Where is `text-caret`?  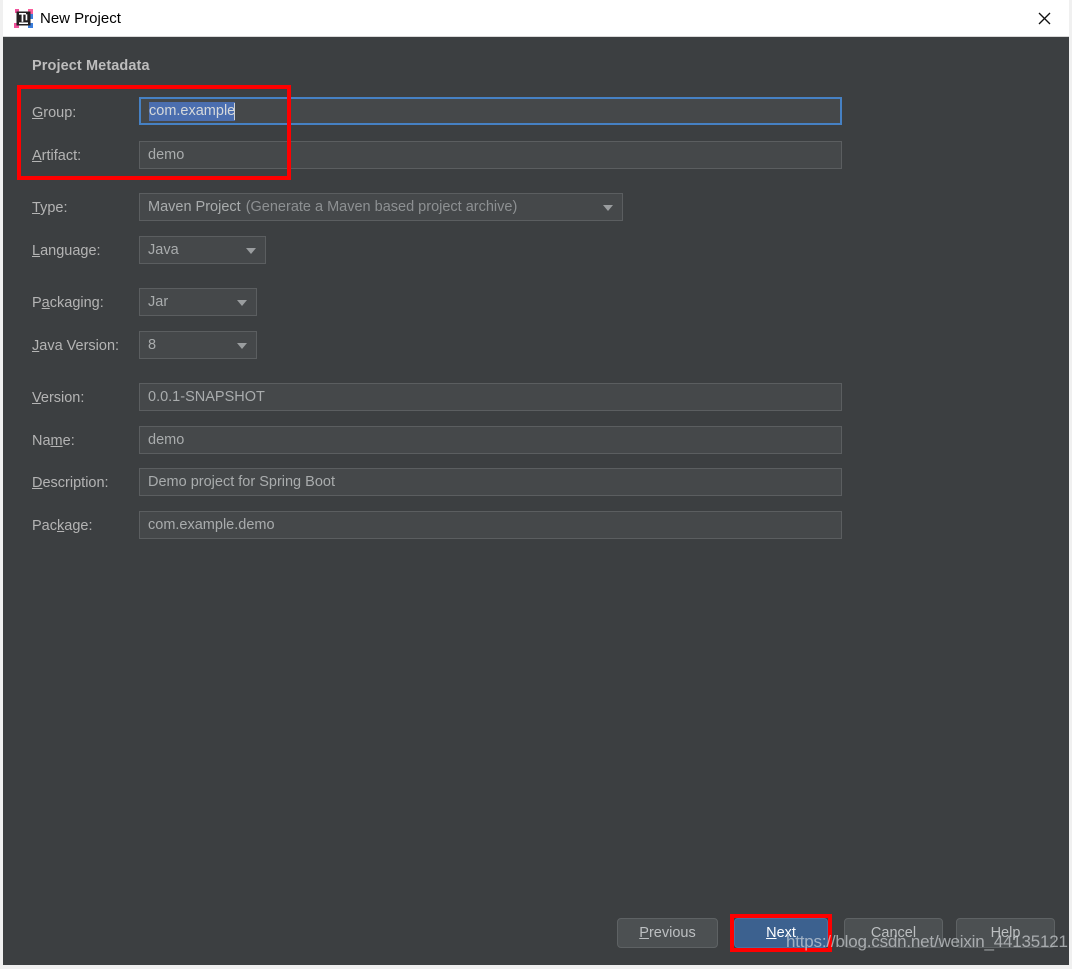
text-caret is located at coordinates (235, 111).